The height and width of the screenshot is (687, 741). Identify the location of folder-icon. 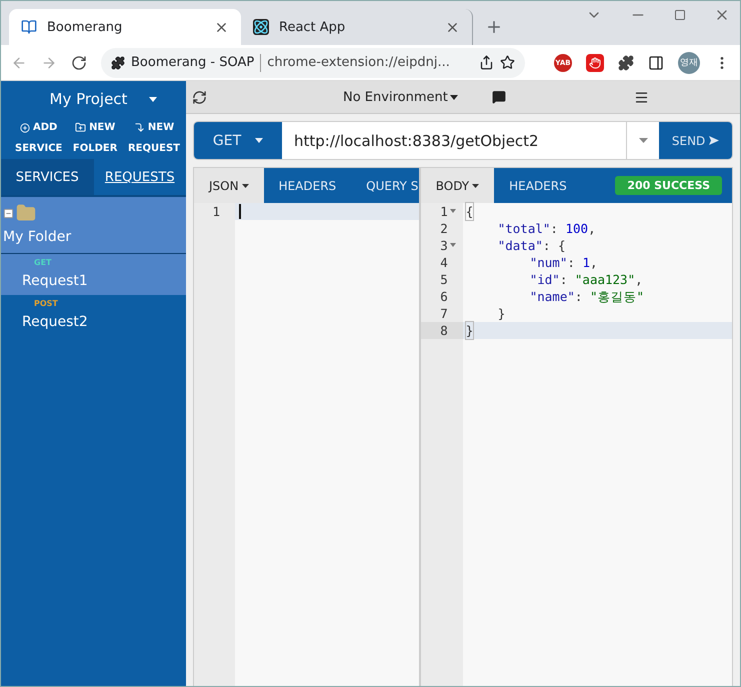
(26, 213).